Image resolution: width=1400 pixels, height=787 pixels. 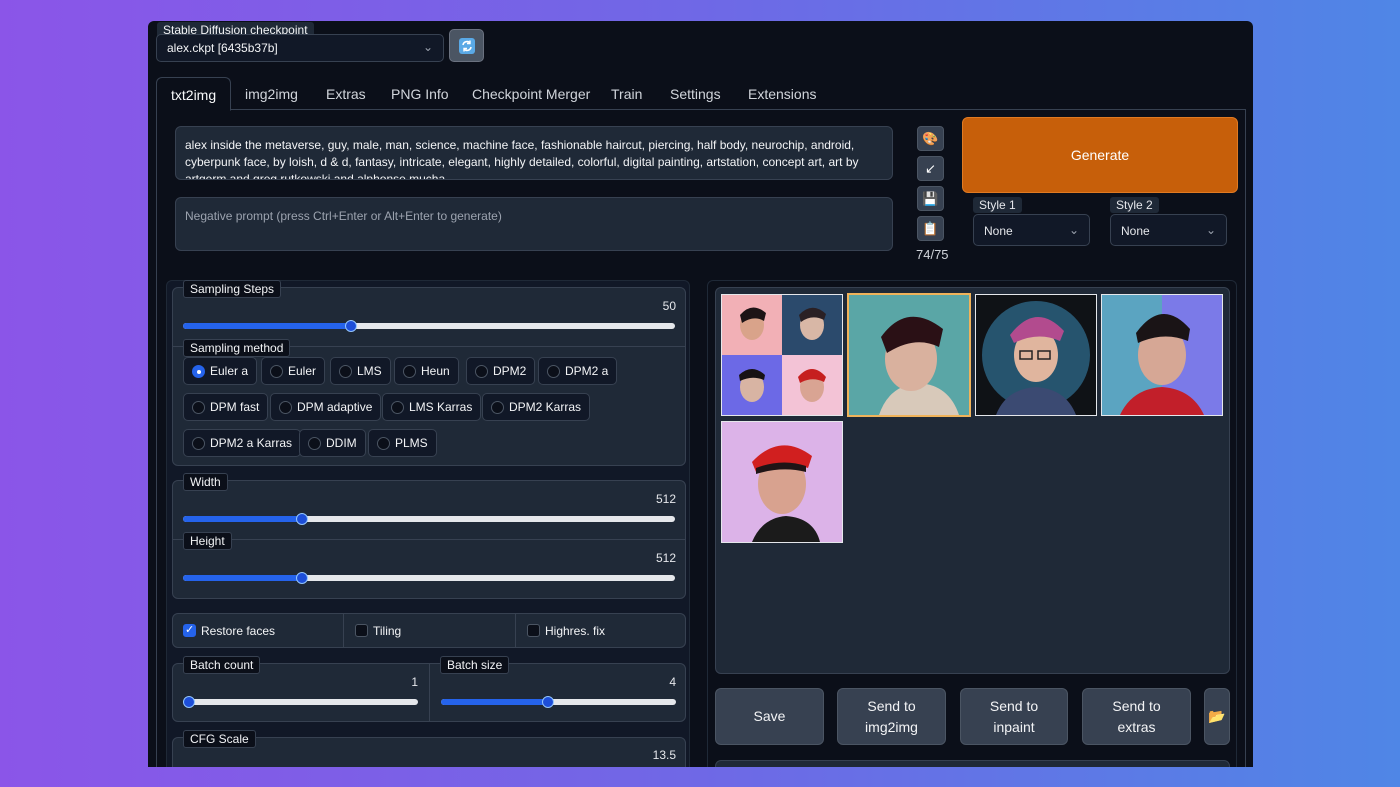 What do you see at coordinates (219, 739) in the screenshot?
I see `cfg-scale-label: CFG Scale` at bounding box center [219, 739].